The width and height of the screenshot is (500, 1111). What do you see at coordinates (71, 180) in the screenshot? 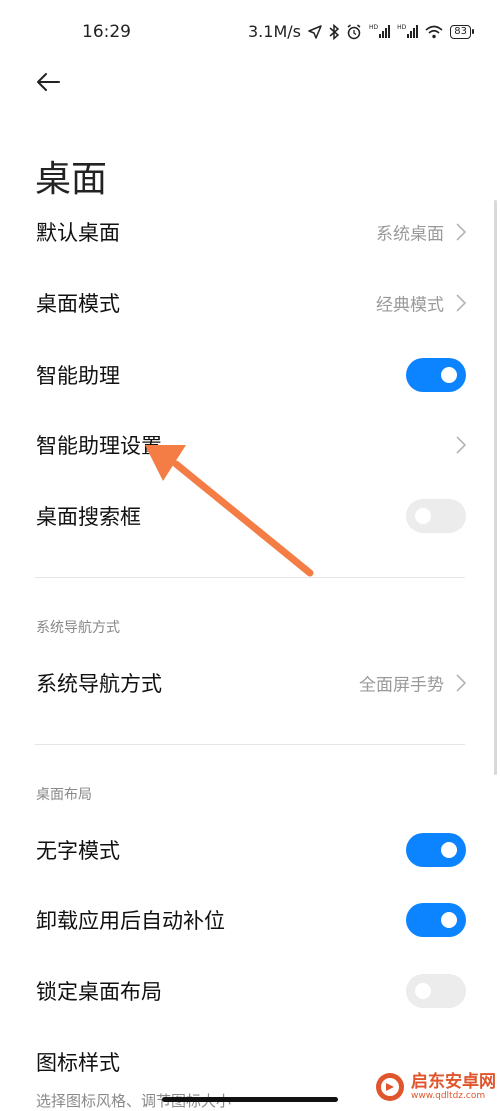
I see `page-title: 桌面` at bounding box center [71, 180].